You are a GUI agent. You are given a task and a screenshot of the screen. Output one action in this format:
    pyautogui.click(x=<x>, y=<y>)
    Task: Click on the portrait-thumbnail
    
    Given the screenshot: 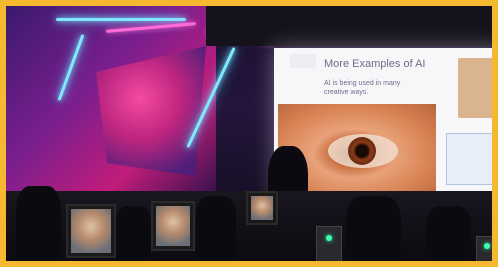 What is the action you would take?
    pyautogui.click(x=475, y=88)
    